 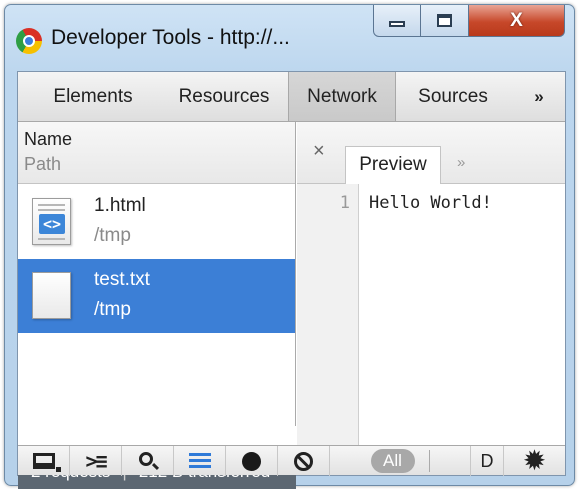 What do you see at coordinates (93, 96) in the screenshot?
I see `tab-elements: Elements` at bounding box center [93, 96].